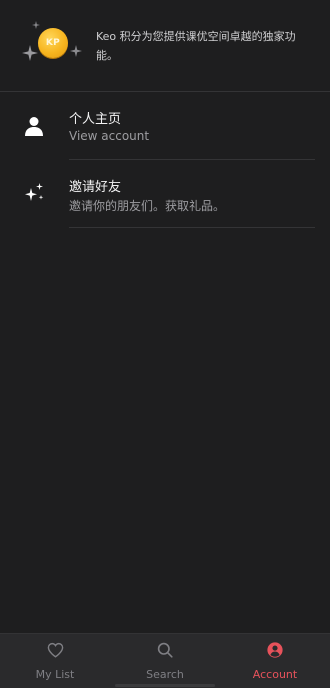  What do you see at coordinates (196, 46) in the screenshot?
I see `promo-description: Keo 积分为您提供课优空间卓越的独家功能。` at bounding box center [196, 46].